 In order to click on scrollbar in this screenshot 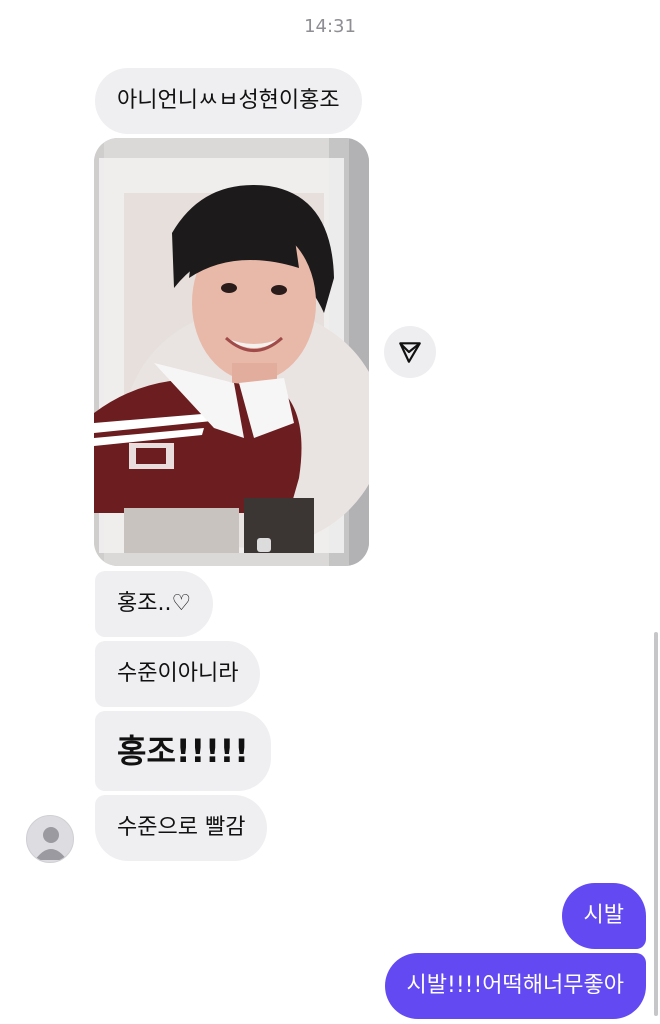, I will do `click(656, 824)`.